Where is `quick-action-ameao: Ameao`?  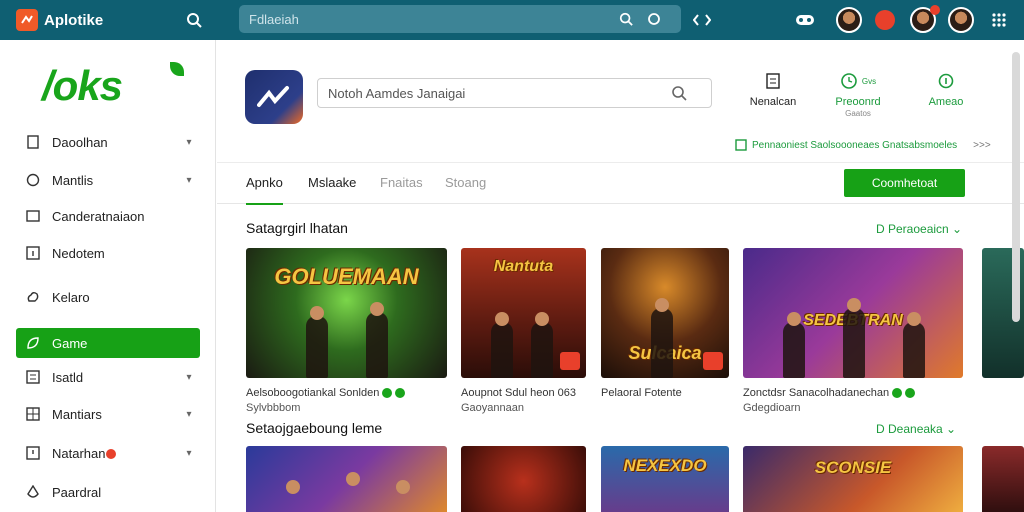 quick-action-ameao: Ameao is located at coordinates (946, 90).